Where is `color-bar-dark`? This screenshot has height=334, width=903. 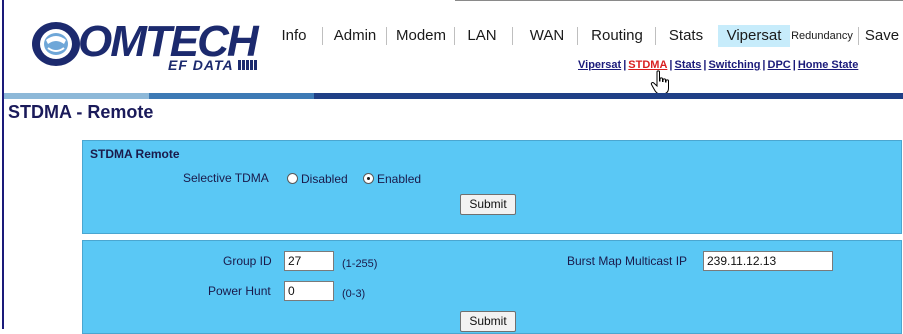
color-bar-dark is located at coordinates (608, 96).